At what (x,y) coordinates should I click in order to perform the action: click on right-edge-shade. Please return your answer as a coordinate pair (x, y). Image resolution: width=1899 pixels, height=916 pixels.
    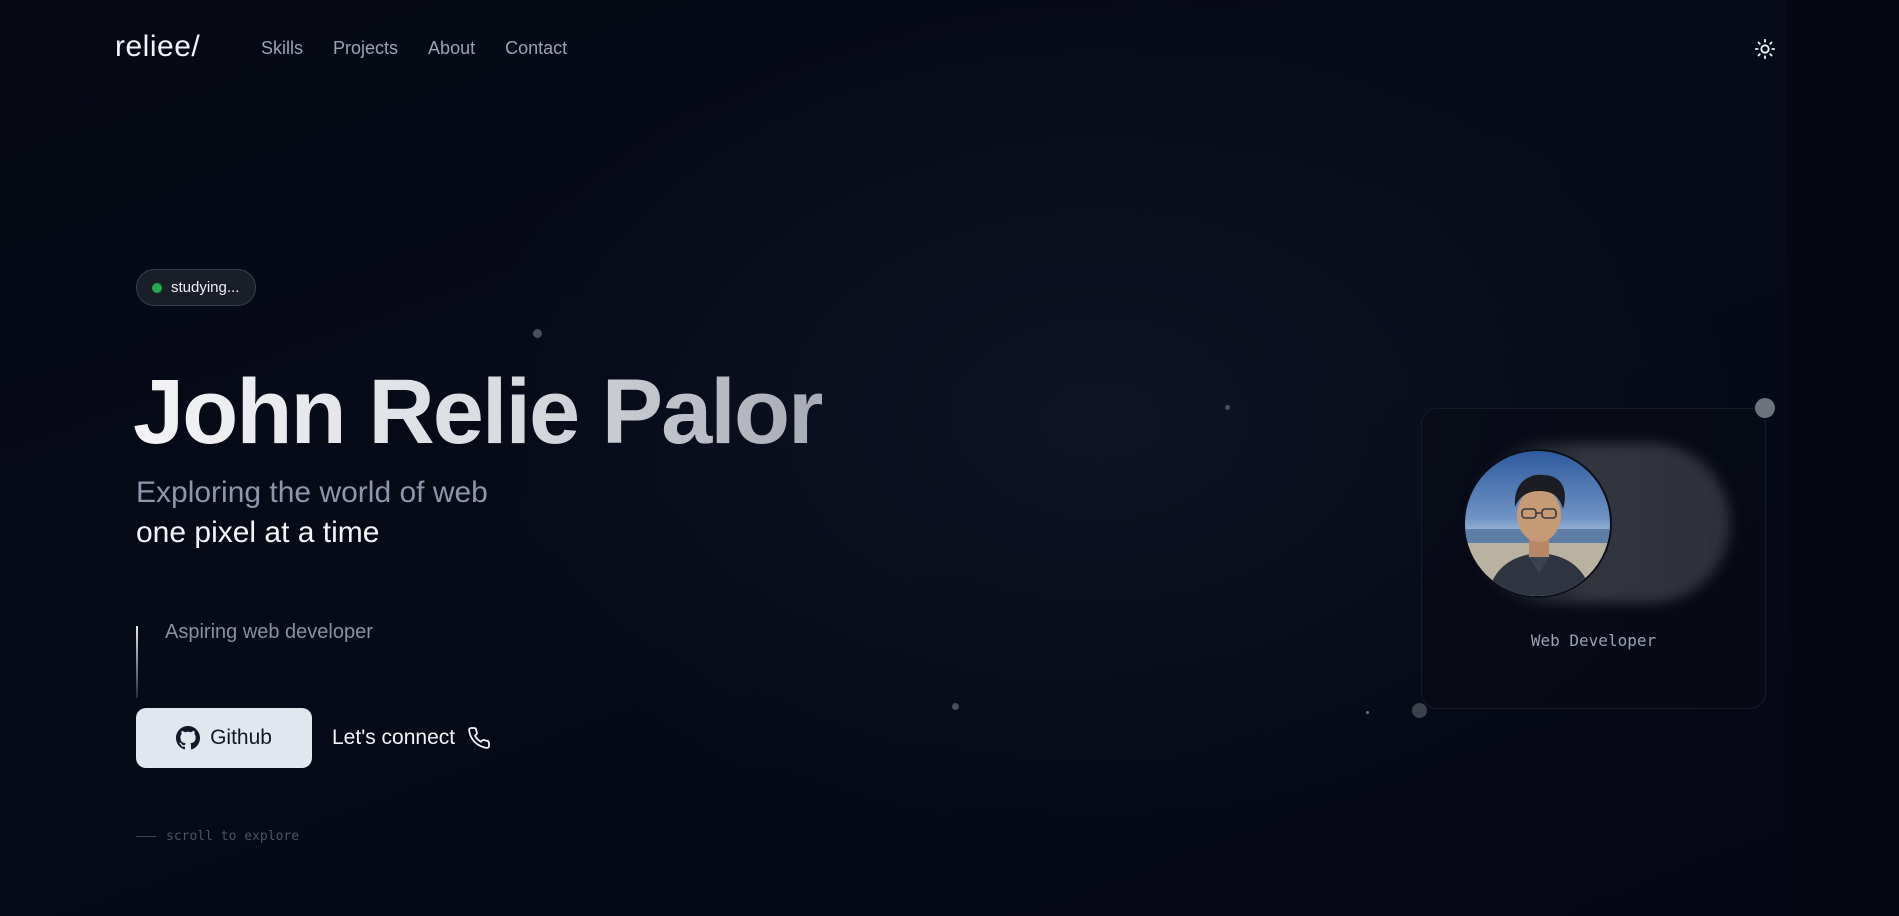
    Looking at the image, I should click on (1842, 458).